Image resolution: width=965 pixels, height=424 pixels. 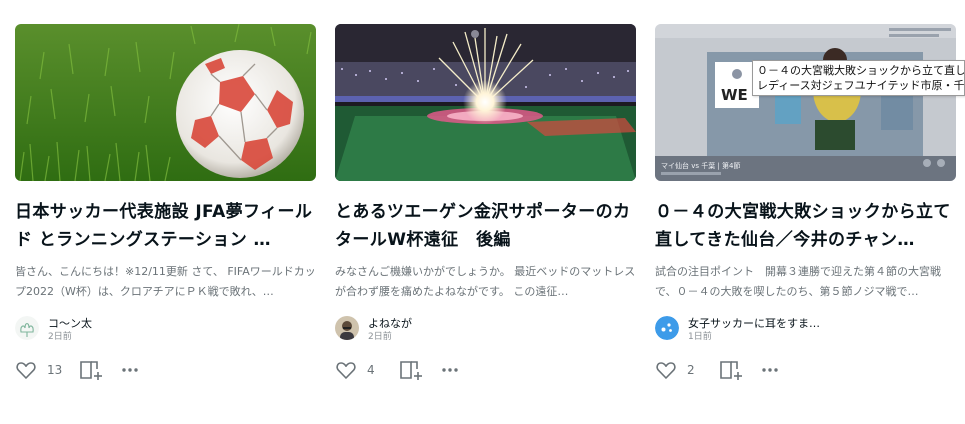 I want to click on card-thumbnail: WE マイ仙台 vs 千葉 | 第4節, so click(x=805, y=102).